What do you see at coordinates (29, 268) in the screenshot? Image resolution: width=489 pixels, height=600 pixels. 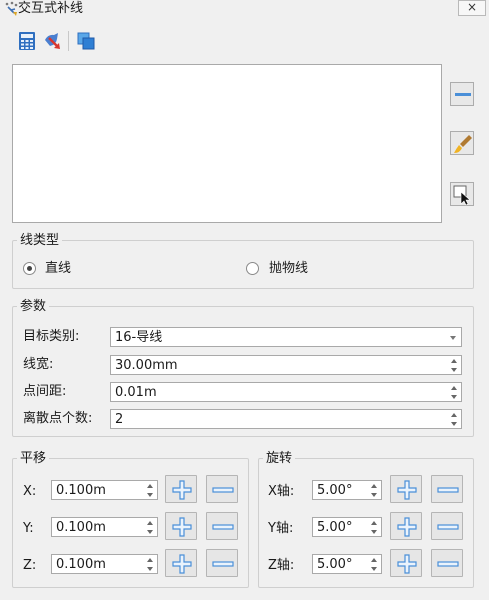 I see `radio-straight` at bounding box center [29, 268].